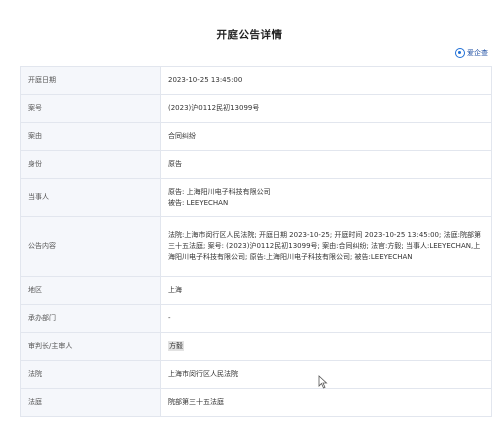 This screenshot has height=446, width=499. I want to click on row-label-parties: 当事人, so click(90, 197).